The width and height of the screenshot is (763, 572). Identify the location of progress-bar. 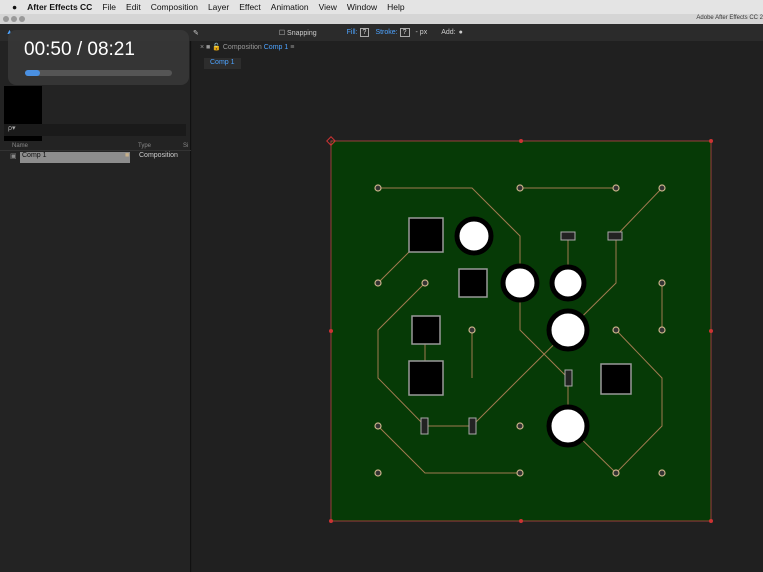
(98, 73).